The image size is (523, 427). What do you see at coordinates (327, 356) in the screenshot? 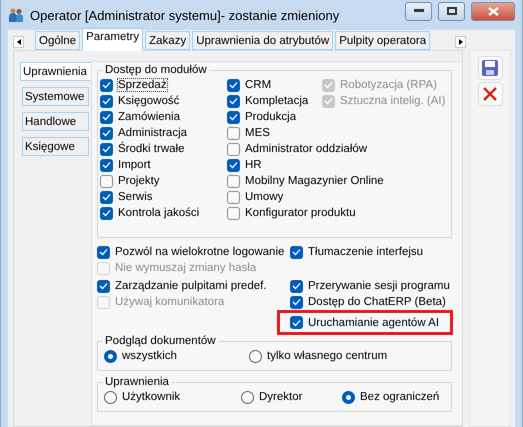
I see `radio-label: tylko własnego centrum` at bounding box center [327, 356].